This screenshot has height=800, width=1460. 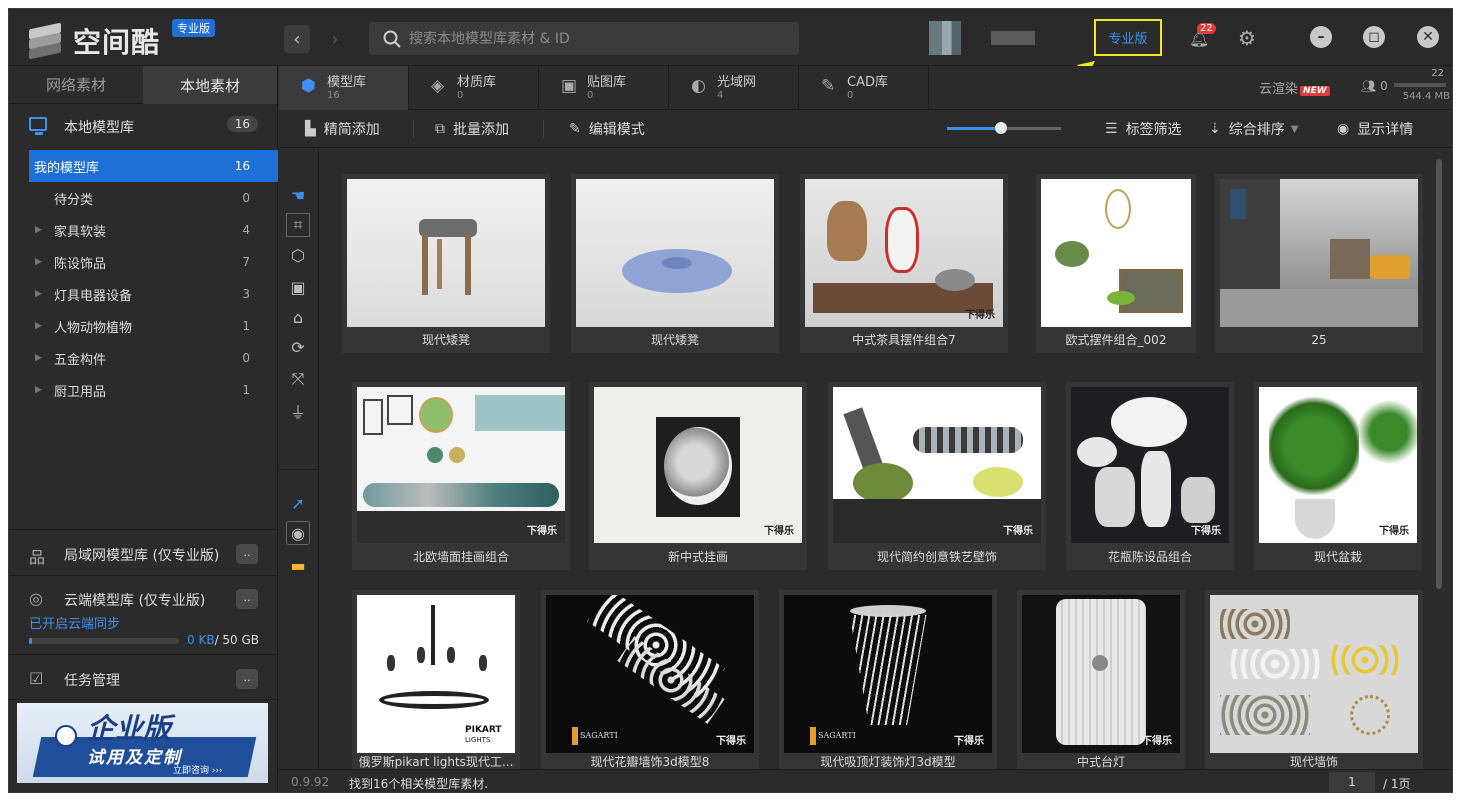 What do you see at coordinates (1314, 679) in the screenshot?
I see `model-card: 现代墙饰` at bounding box center [1314, 679].